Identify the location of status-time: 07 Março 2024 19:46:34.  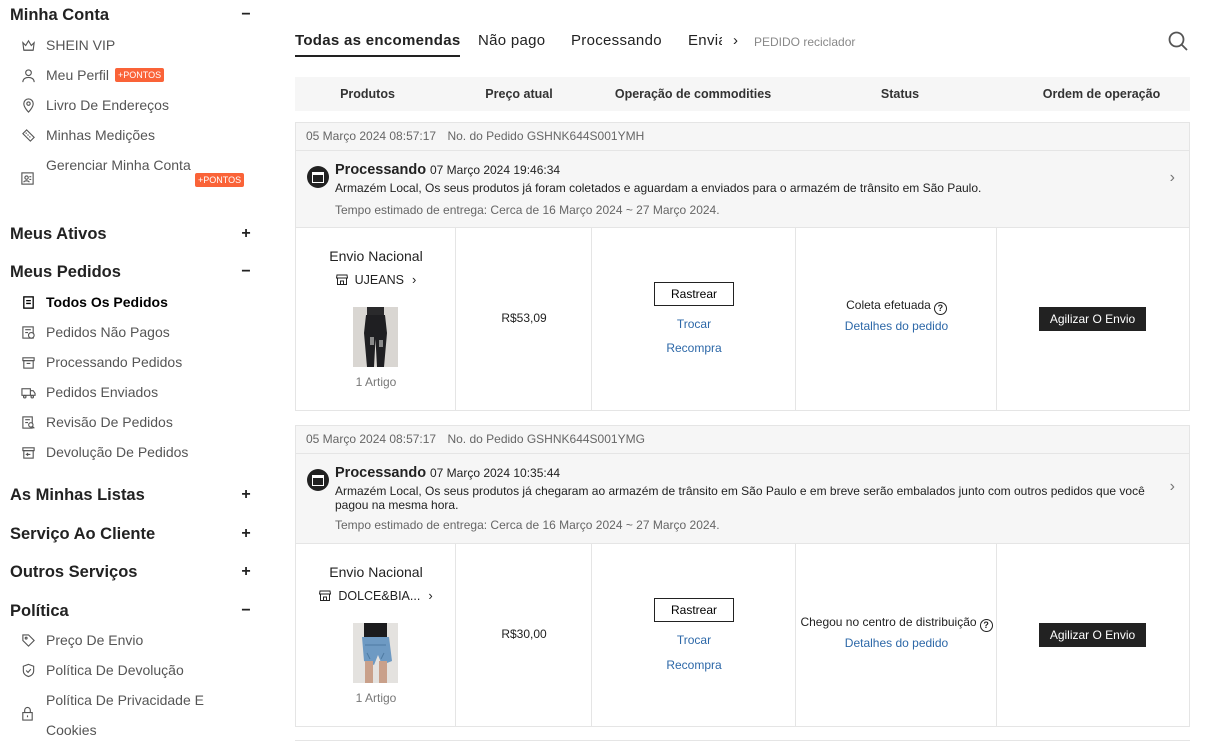
(495, 170).